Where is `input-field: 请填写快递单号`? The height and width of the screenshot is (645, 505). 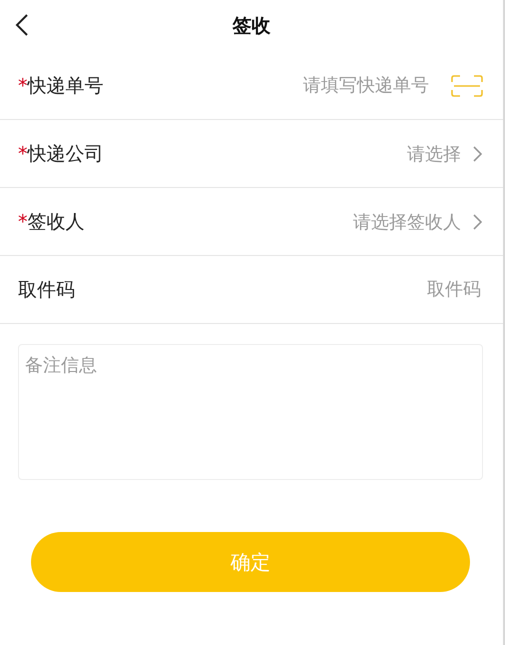 input-field: 请填写快递单号 is located at coordinates (267, 85).